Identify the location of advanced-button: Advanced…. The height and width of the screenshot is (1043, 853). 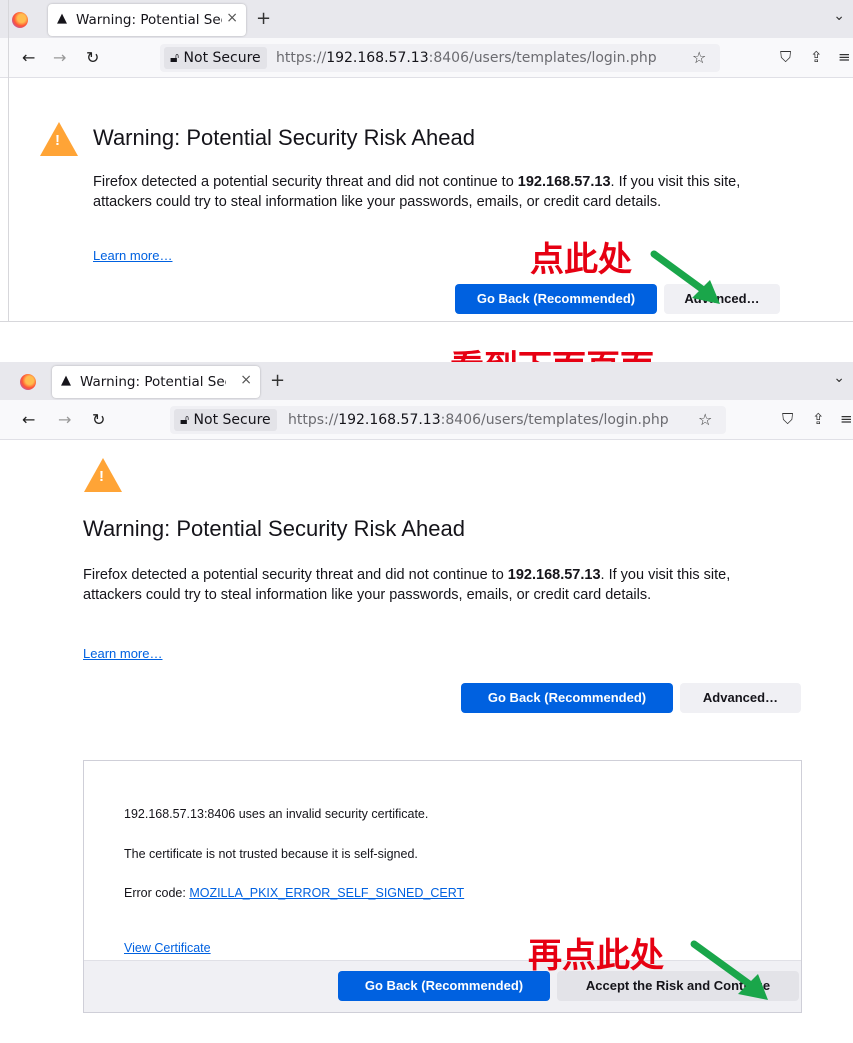
(740, 698).